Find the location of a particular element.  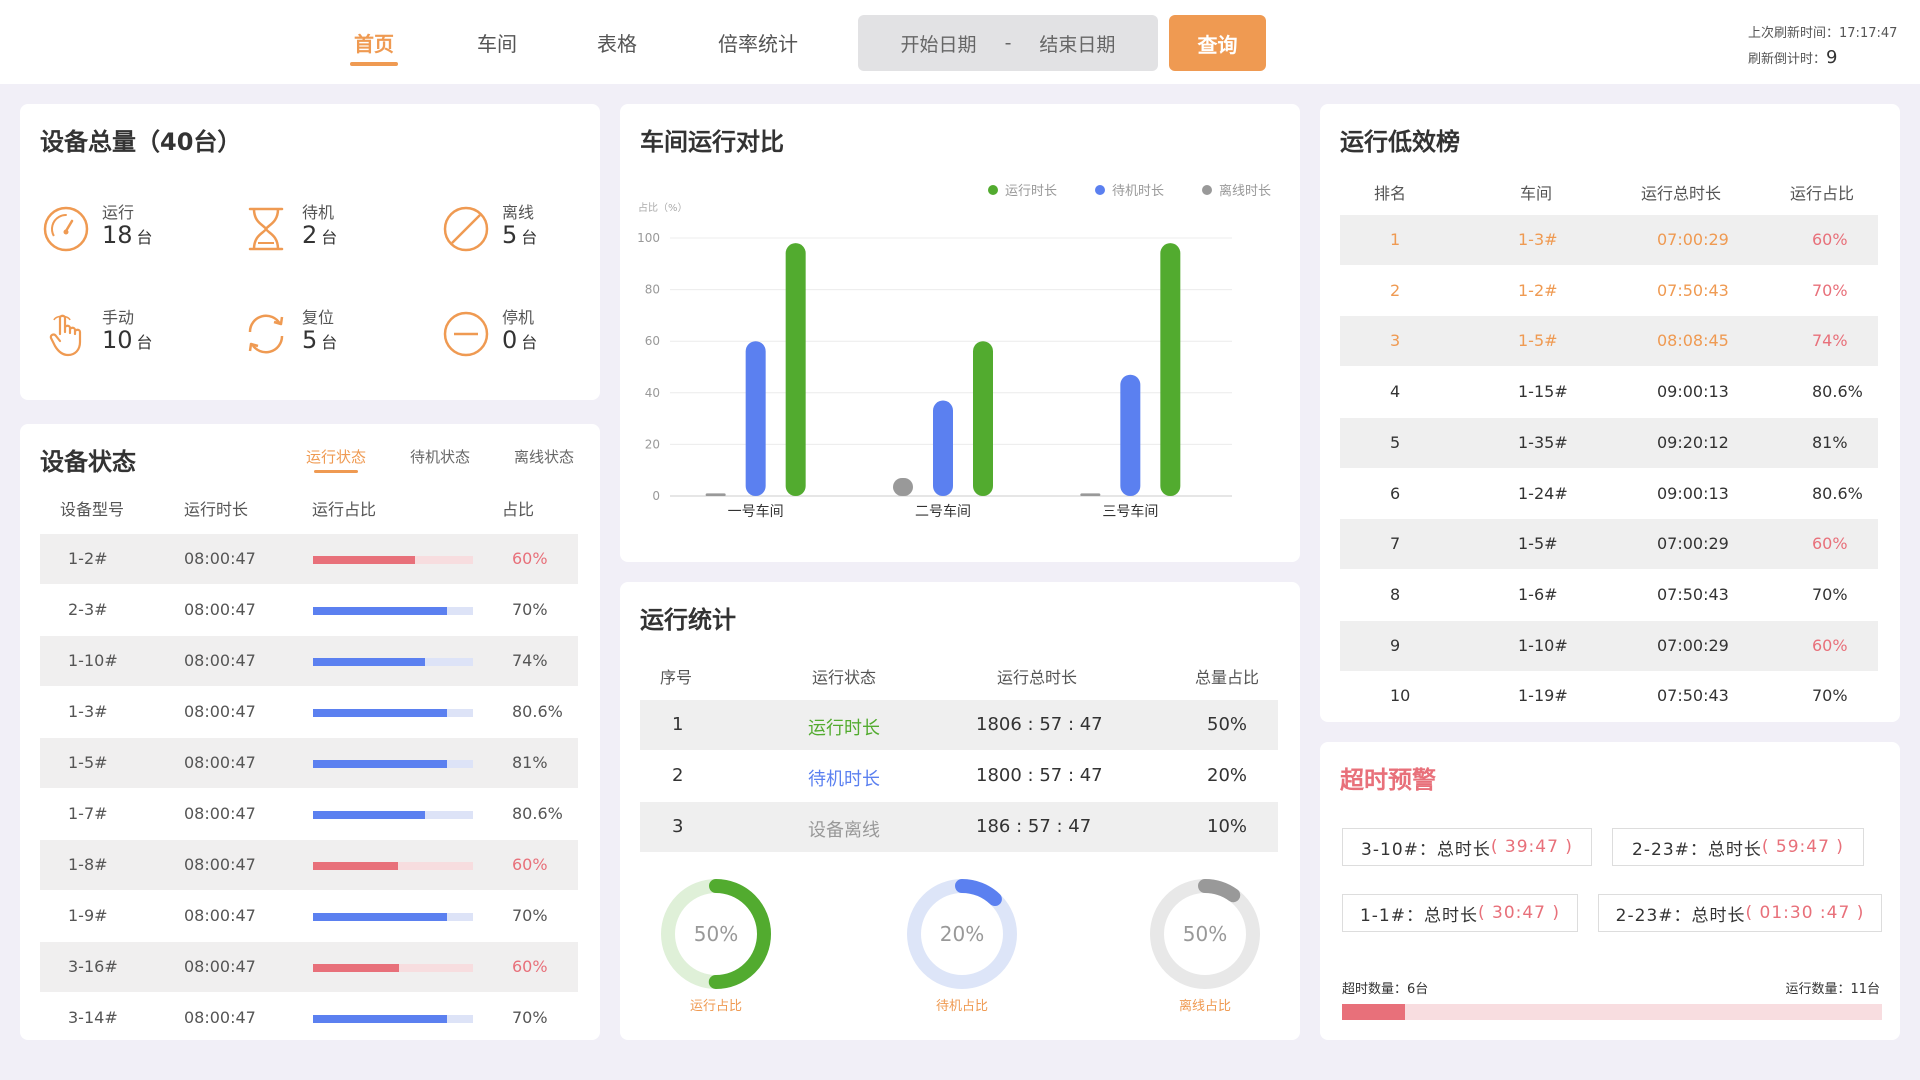

refresh-info: 上次刷新时间：17:17:47 刷新倒计时：9 is located at coordinates (1822, 47).